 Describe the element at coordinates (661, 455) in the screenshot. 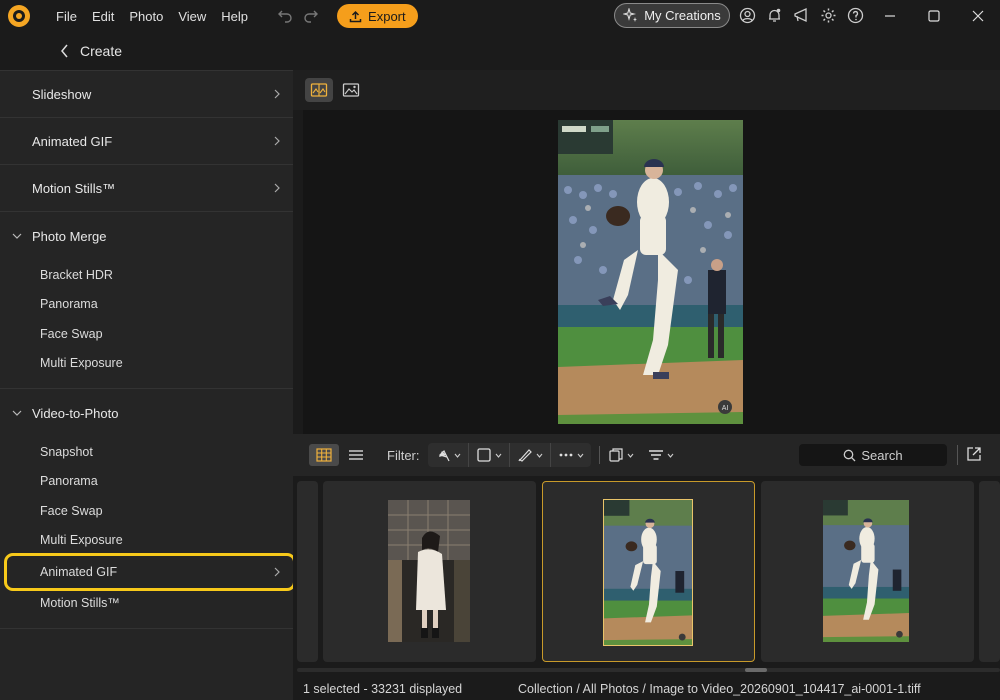

I see `sort-dropdown` at that location.